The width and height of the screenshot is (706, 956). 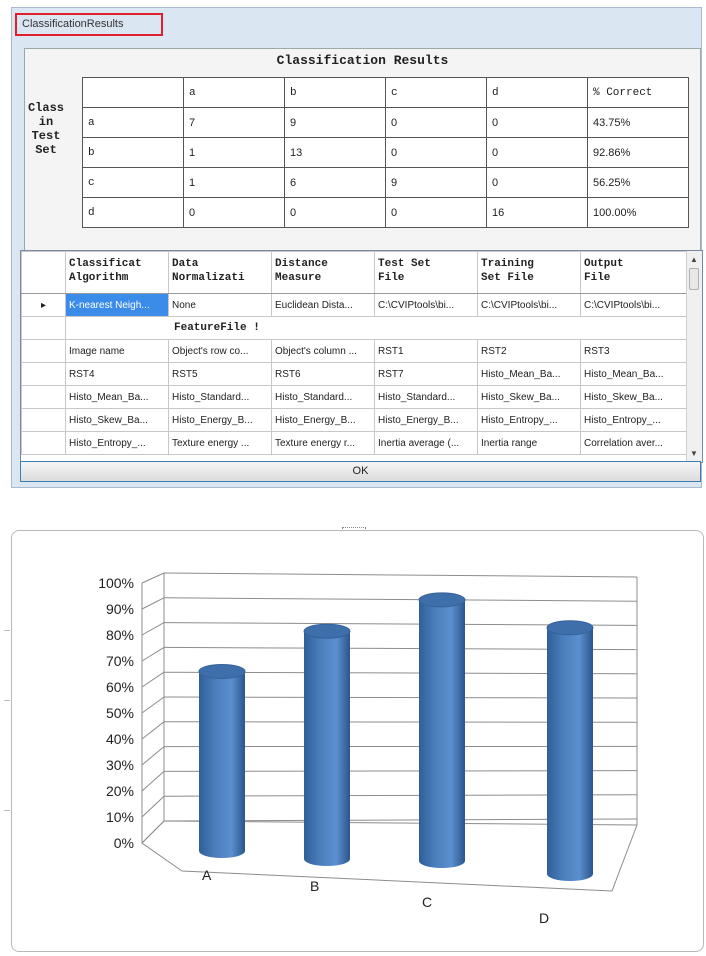 What do you see at coordinates (694, 356) in the screenshot?
I see `vertical-scrollbar: ▲ ▼` at bounding box center [694, 356].